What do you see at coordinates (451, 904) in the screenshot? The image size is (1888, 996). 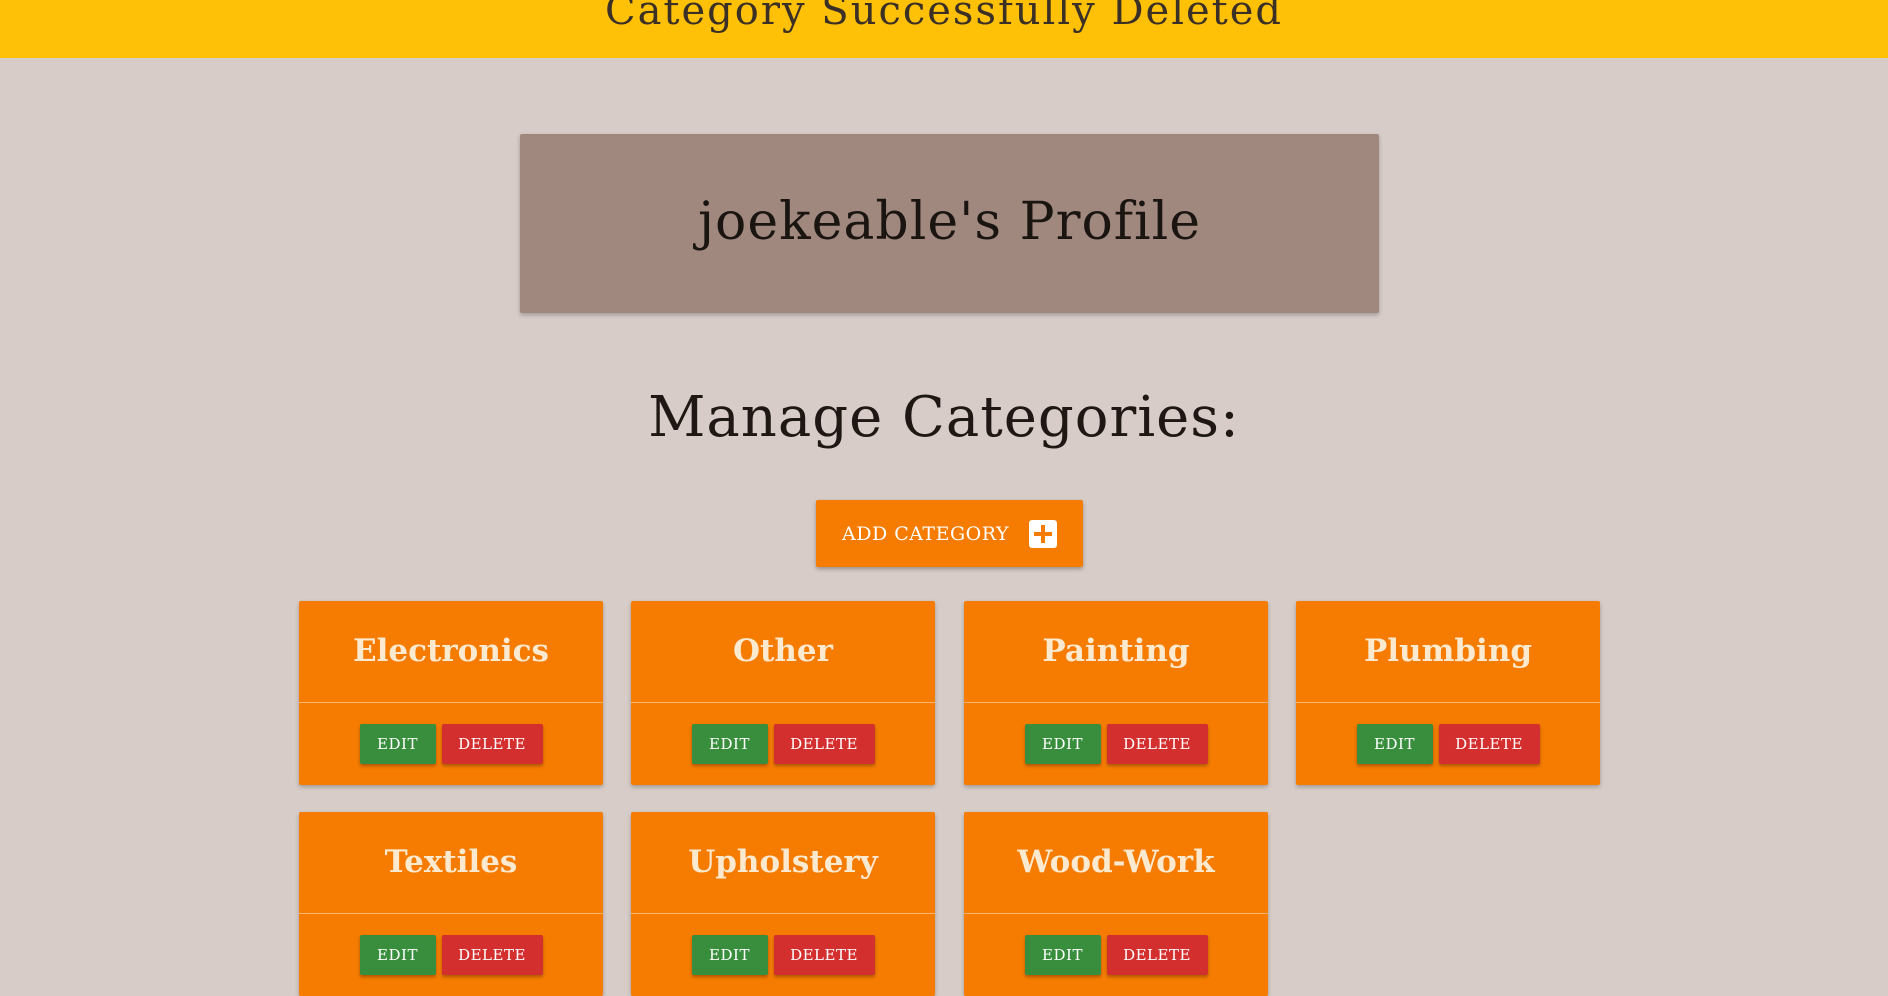 I see `category-card: Textiles EDIT DELETE` at bounding box center [451, 904].